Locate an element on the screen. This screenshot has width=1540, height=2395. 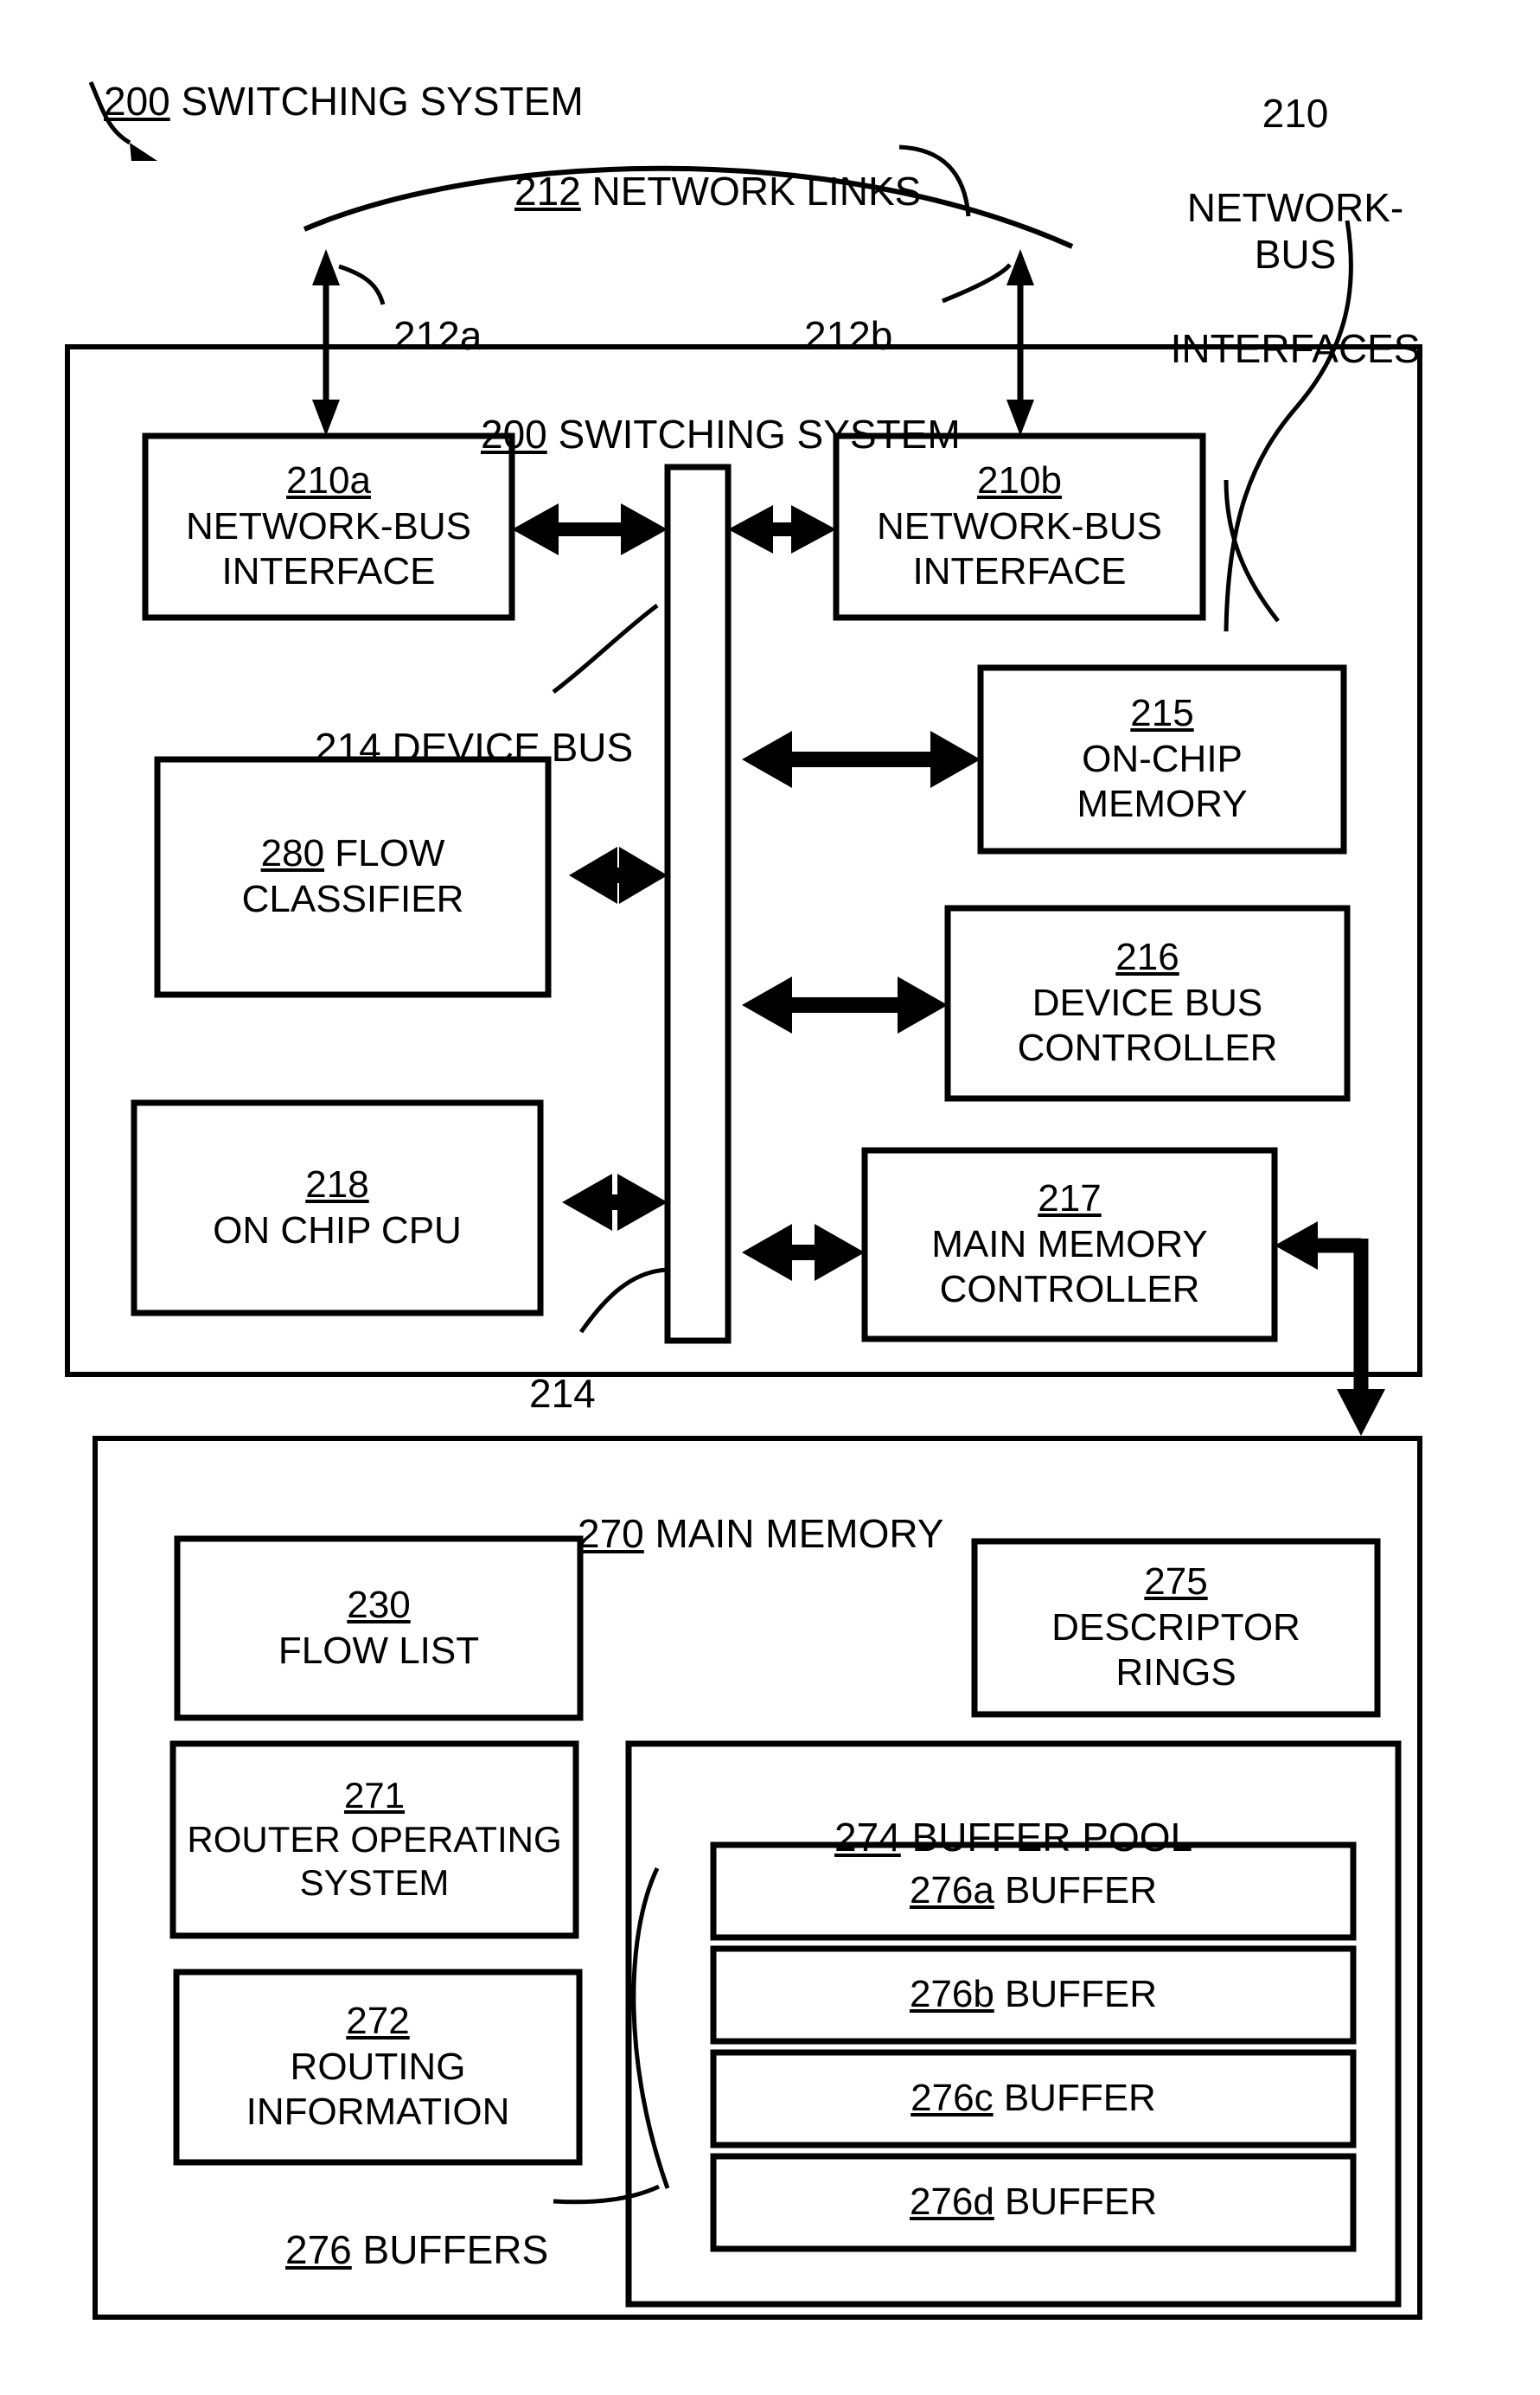
device-bus-bar is located at coordinates (698, 904).